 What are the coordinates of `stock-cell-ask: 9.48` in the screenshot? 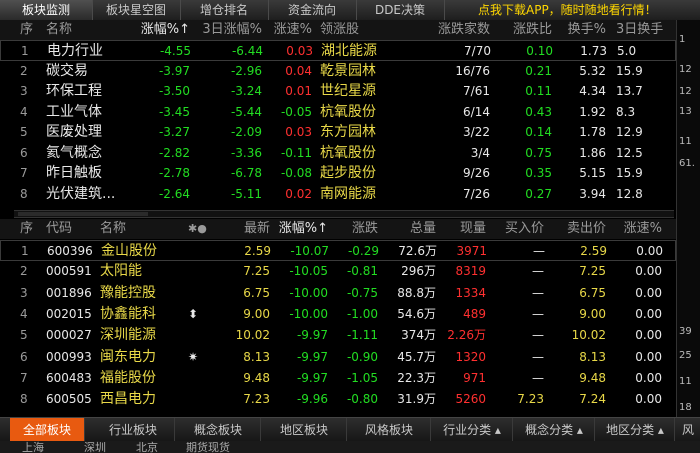 It's located at (592, 377).